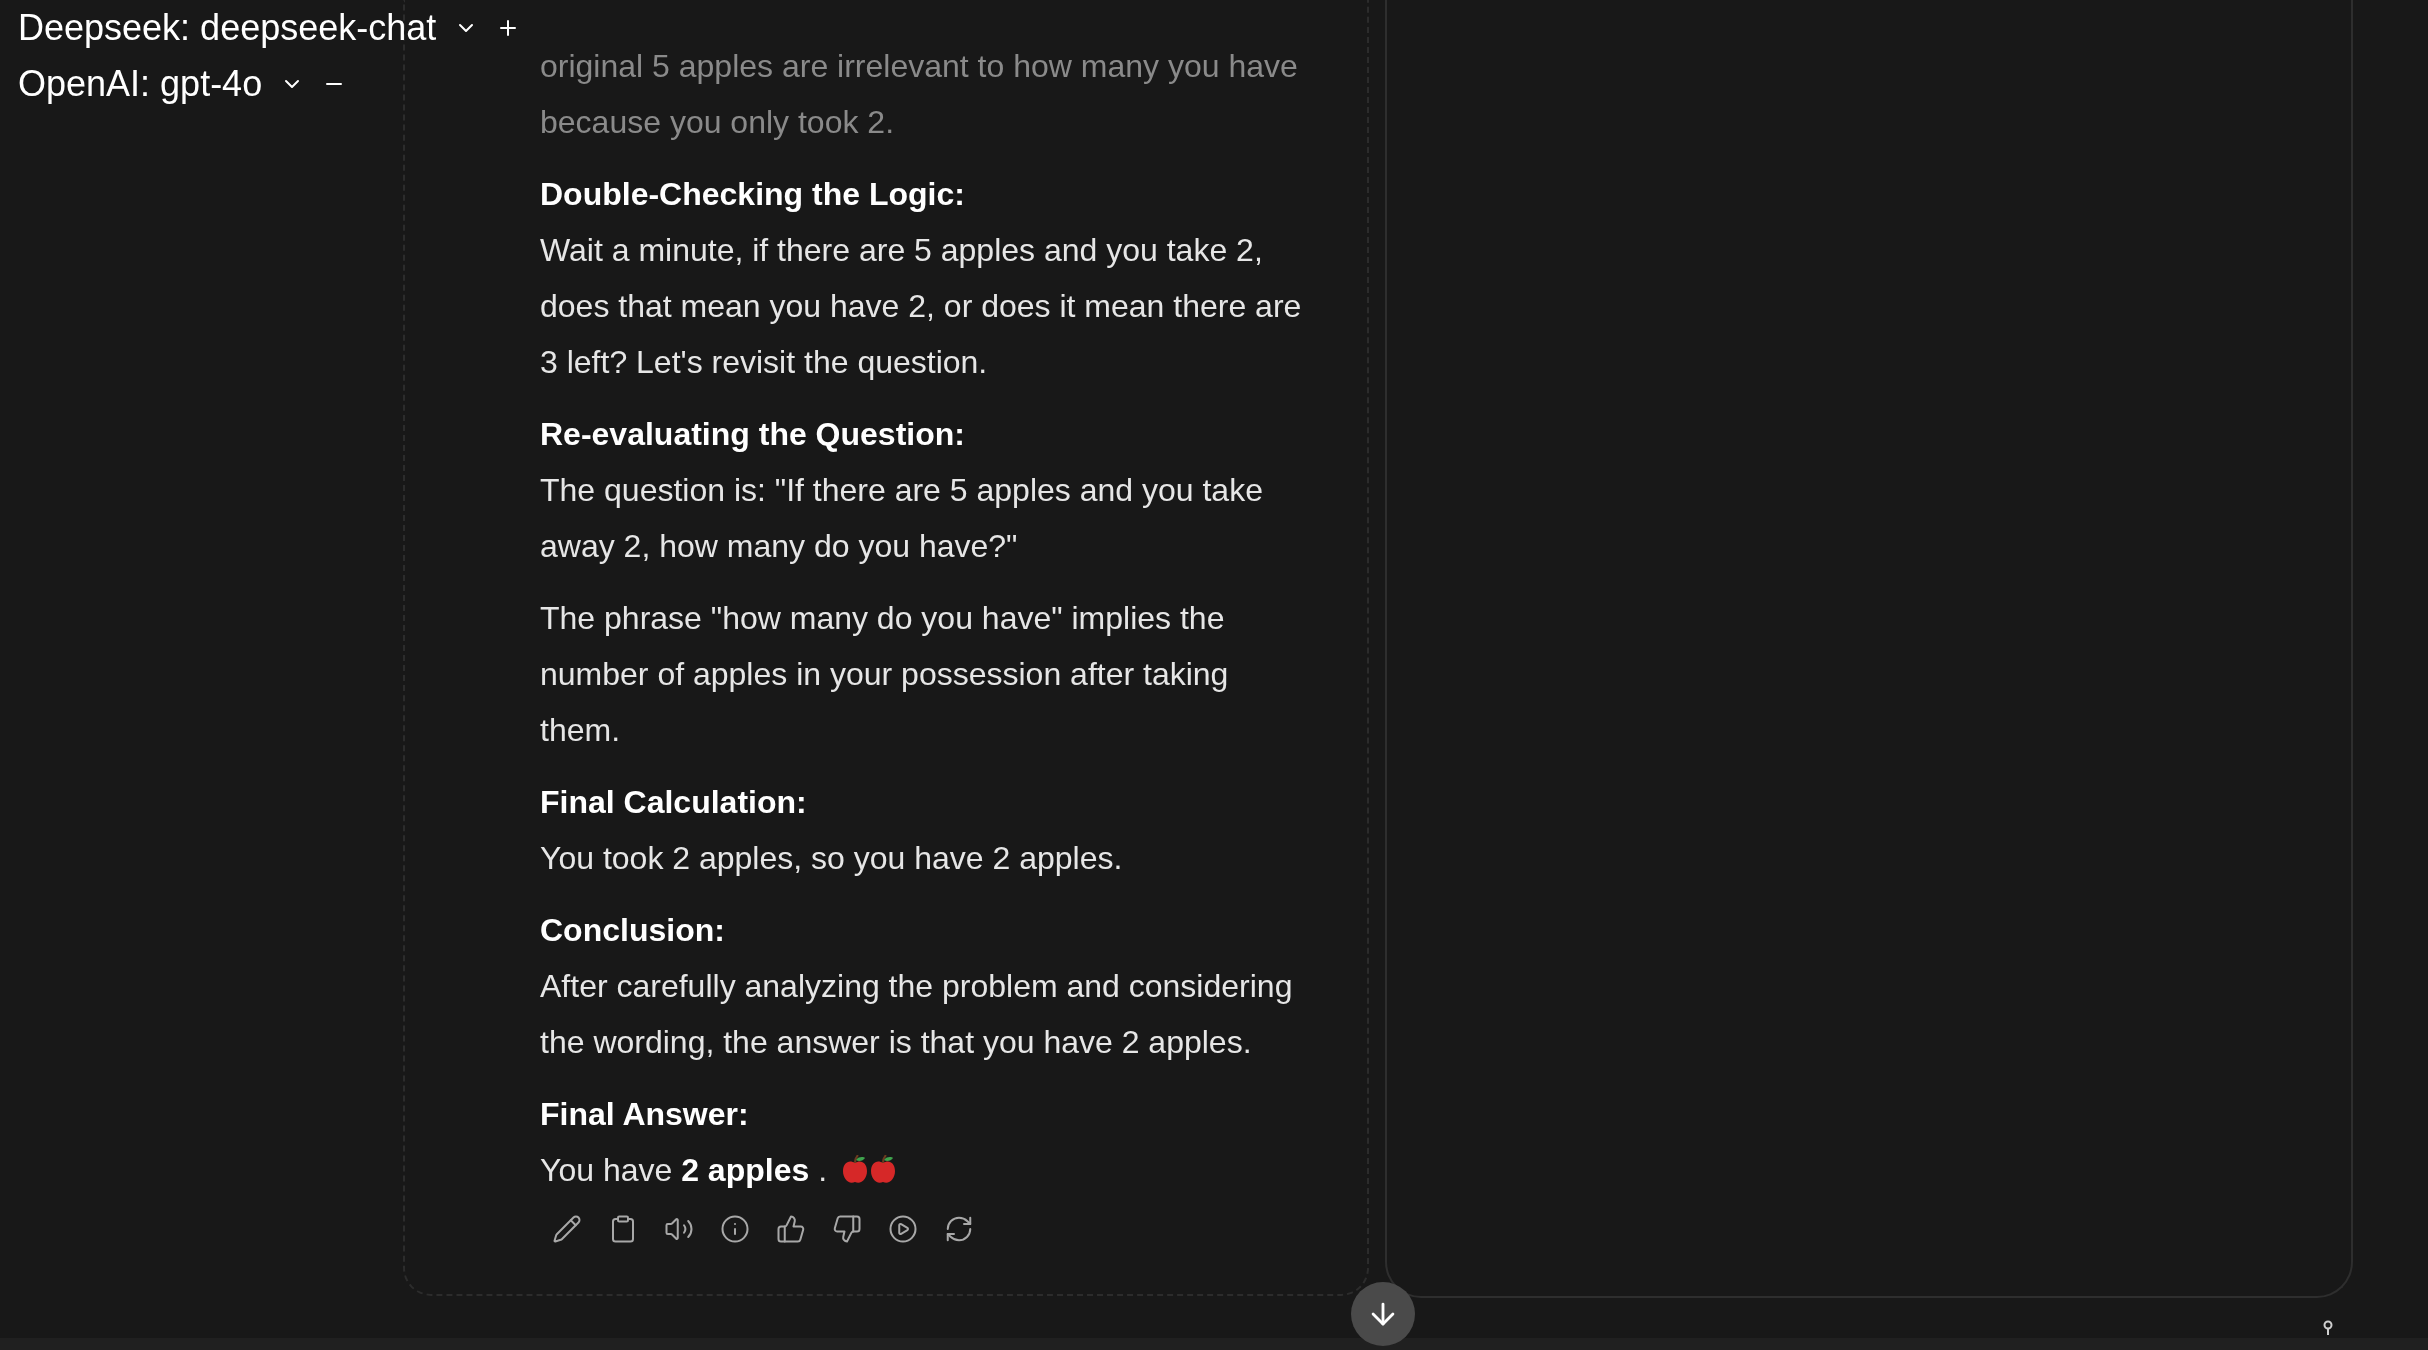 This screenshot has height=1350, width=2428. I want to click on message-text: because you only took 2., so click(717, 122).